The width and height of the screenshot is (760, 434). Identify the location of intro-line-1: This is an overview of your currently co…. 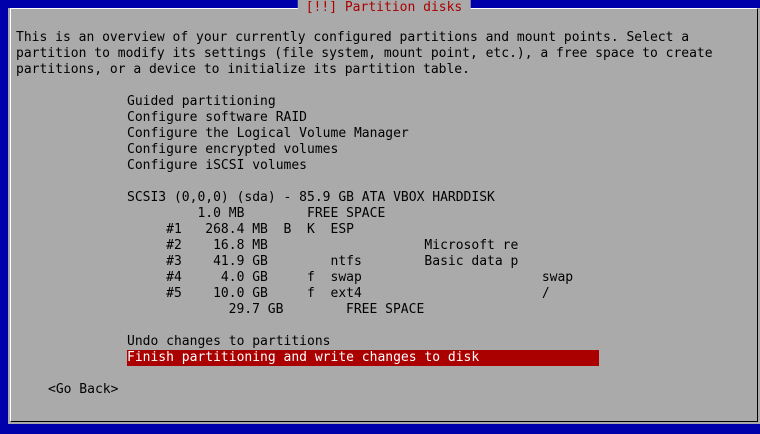
(353, 37).